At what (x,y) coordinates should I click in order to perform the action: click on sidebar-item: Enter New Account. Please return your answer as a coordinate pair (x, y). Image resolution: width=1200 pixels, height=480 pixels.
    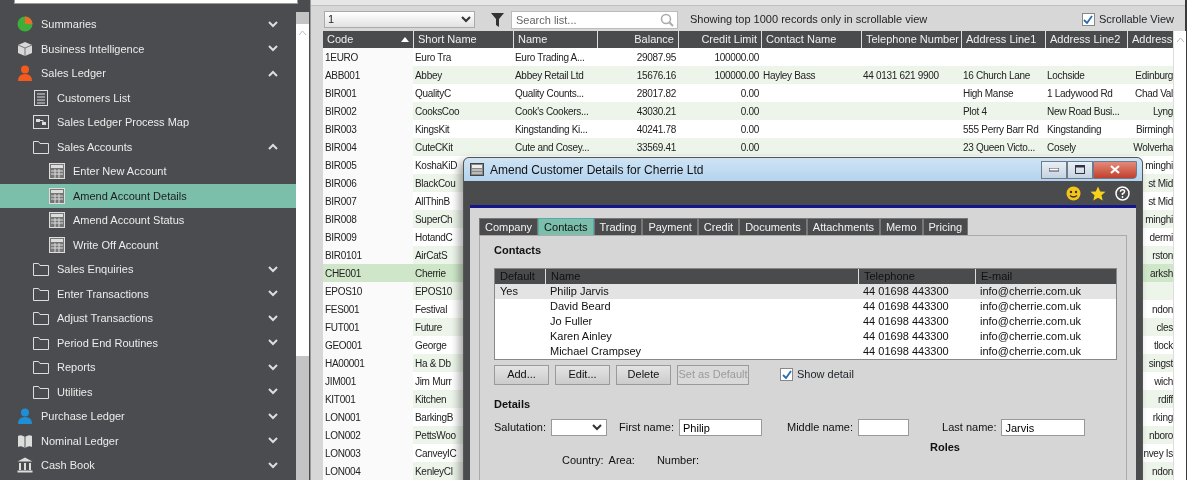
    Looking at the image, I should click on (148, 171).